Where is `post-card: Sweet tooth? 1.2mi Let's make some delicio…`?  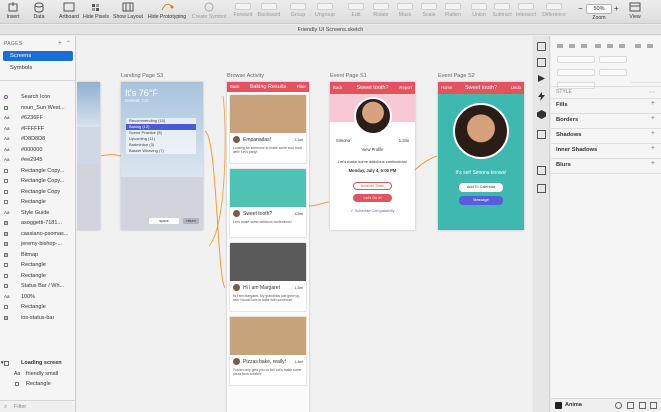
post-card: Sweet tooth? 1.2mi Let's make some delicio… is located at coordinates (268, 203).